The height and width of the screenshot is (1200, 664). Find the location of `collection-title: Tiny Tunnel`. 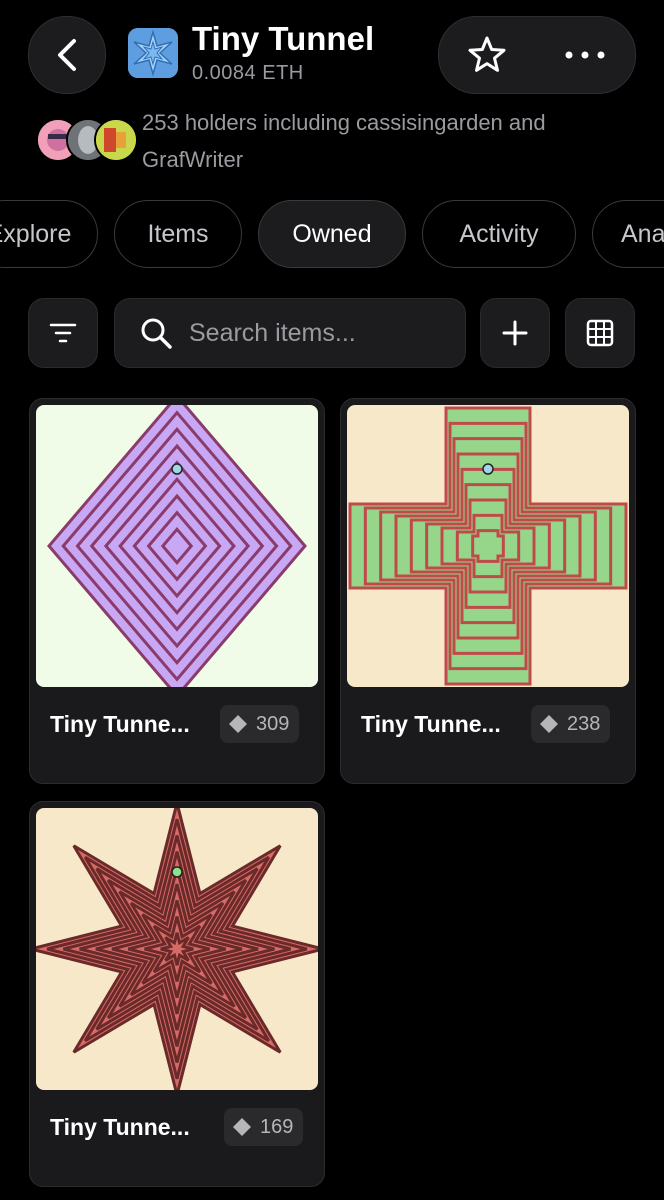

collection-title: Tiny Tunnel is located at coordinates (283, 38).